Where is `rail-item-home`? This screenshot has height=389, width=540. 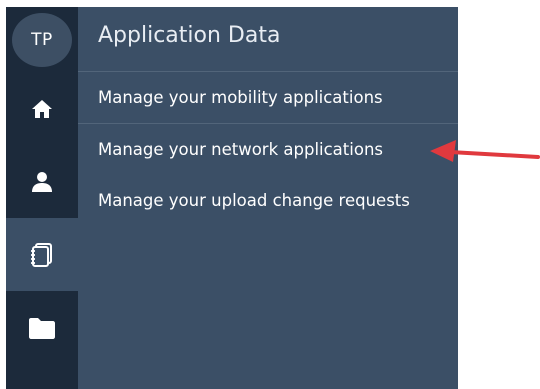 rail-item-home is located at coordinates (42, 108).